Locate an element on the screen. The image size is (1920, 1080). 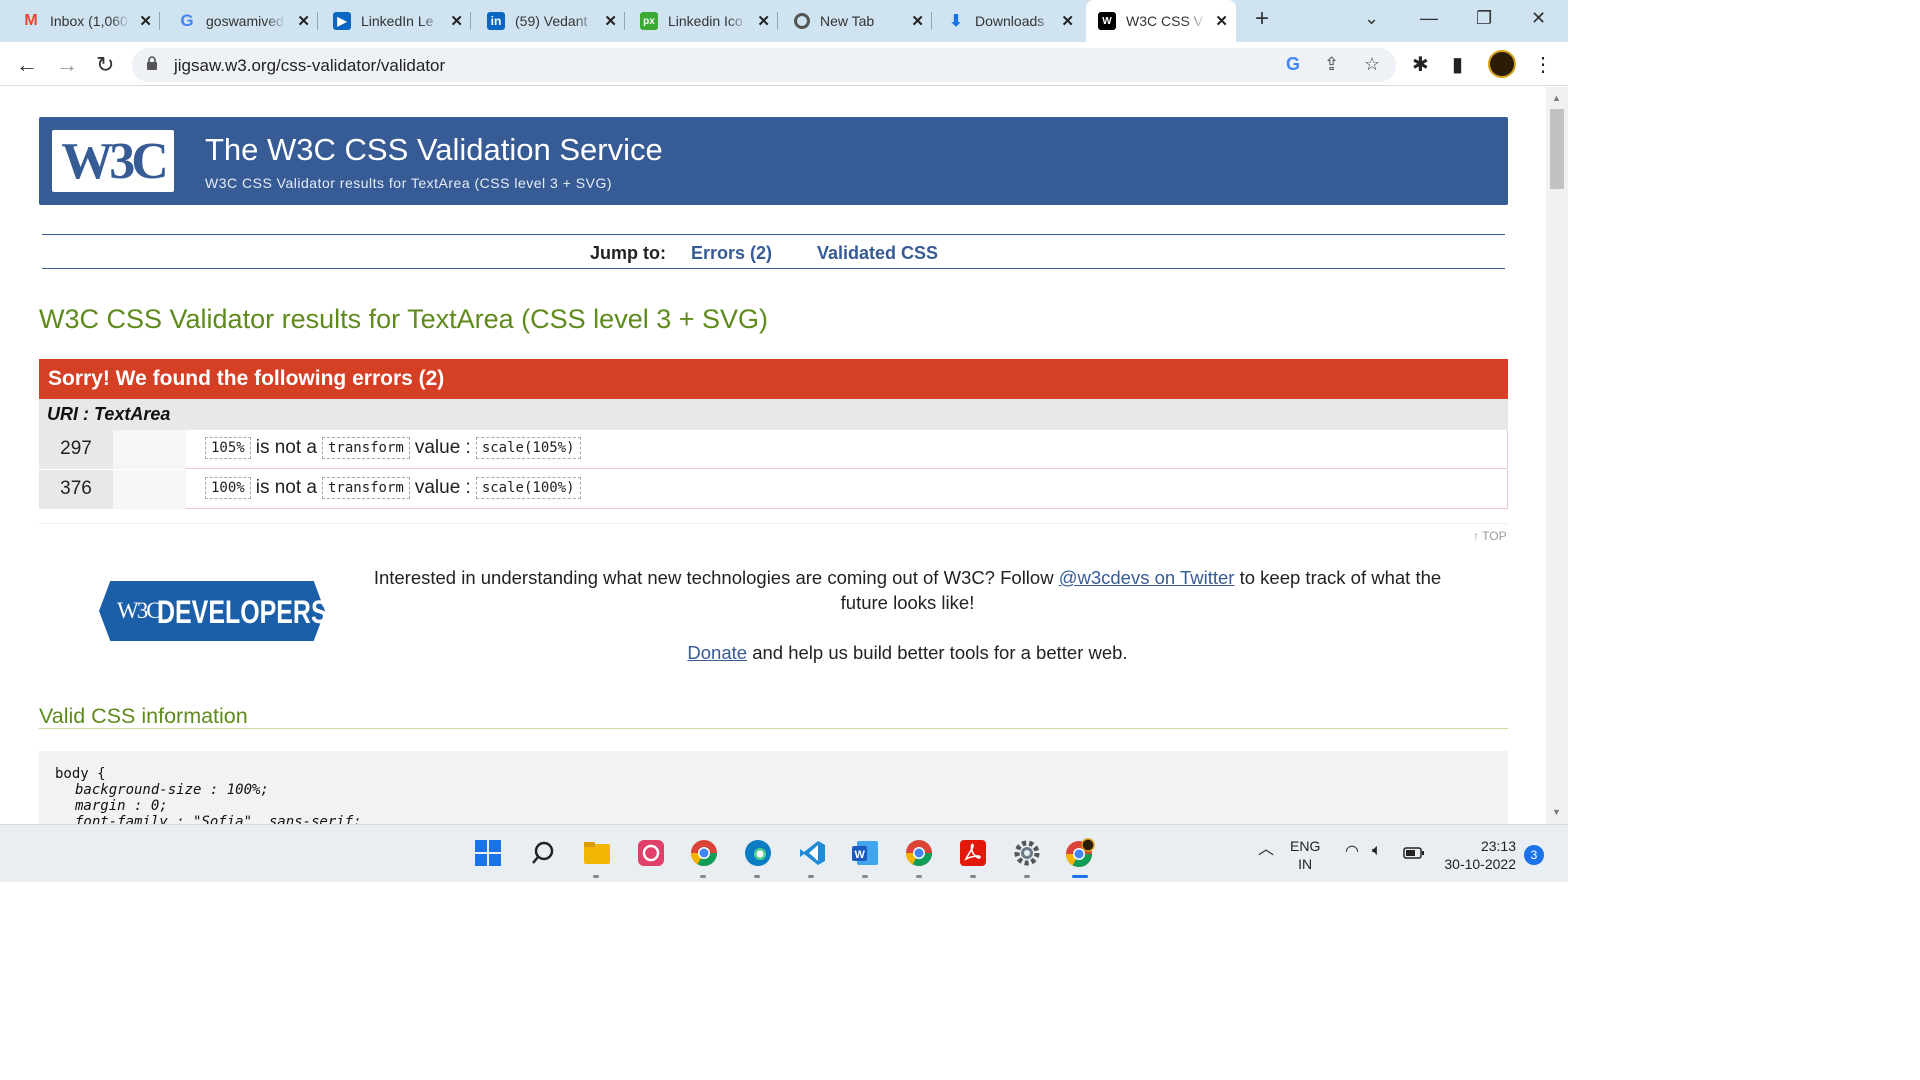
share-icon: ⇪ is located at coordinates (1331, 64).